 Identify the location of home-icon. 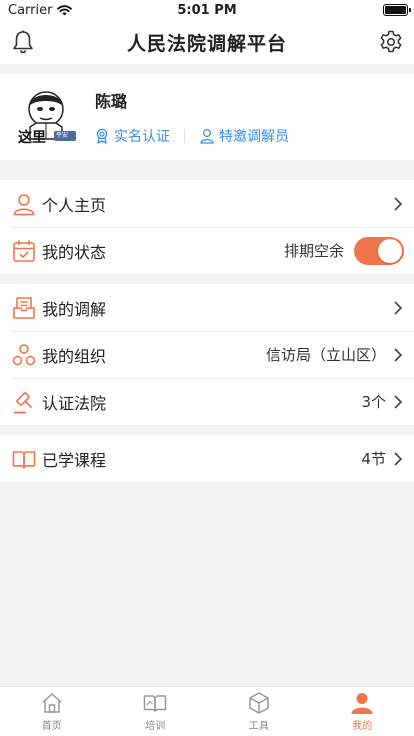
(52, 703).